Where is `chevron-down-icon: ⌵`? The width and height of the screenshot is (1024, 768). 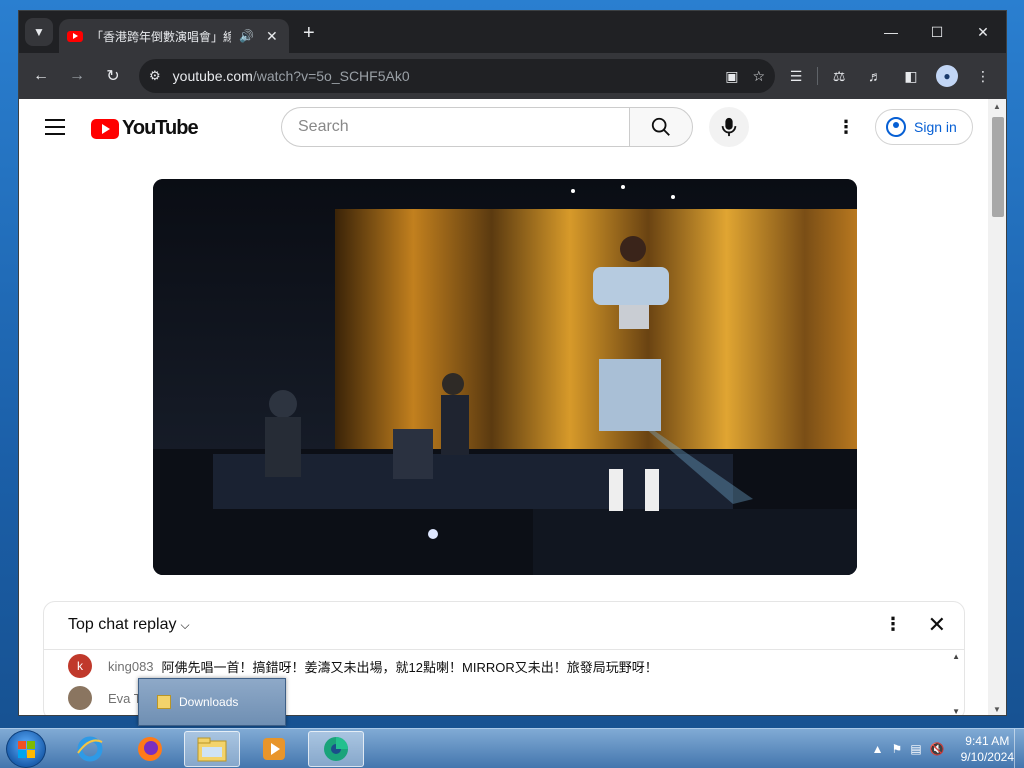 chevron-down-icon: ⌵ is located at coordinates (185, 625).